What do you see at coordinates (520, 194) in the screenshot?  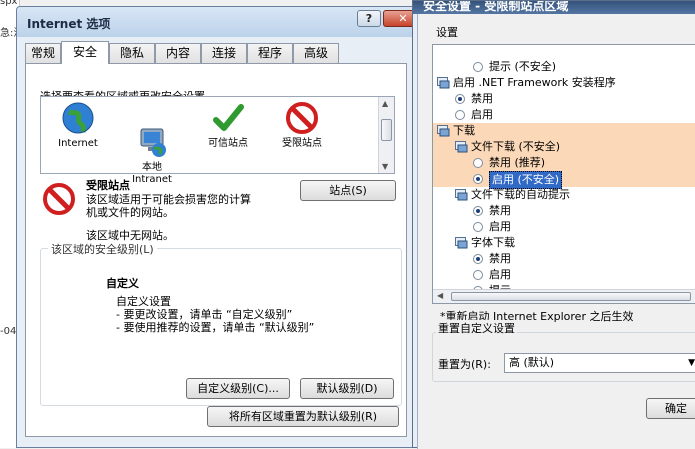 I see `setting-label: 文件下载的自动提示` at bounding box center [520, 194].